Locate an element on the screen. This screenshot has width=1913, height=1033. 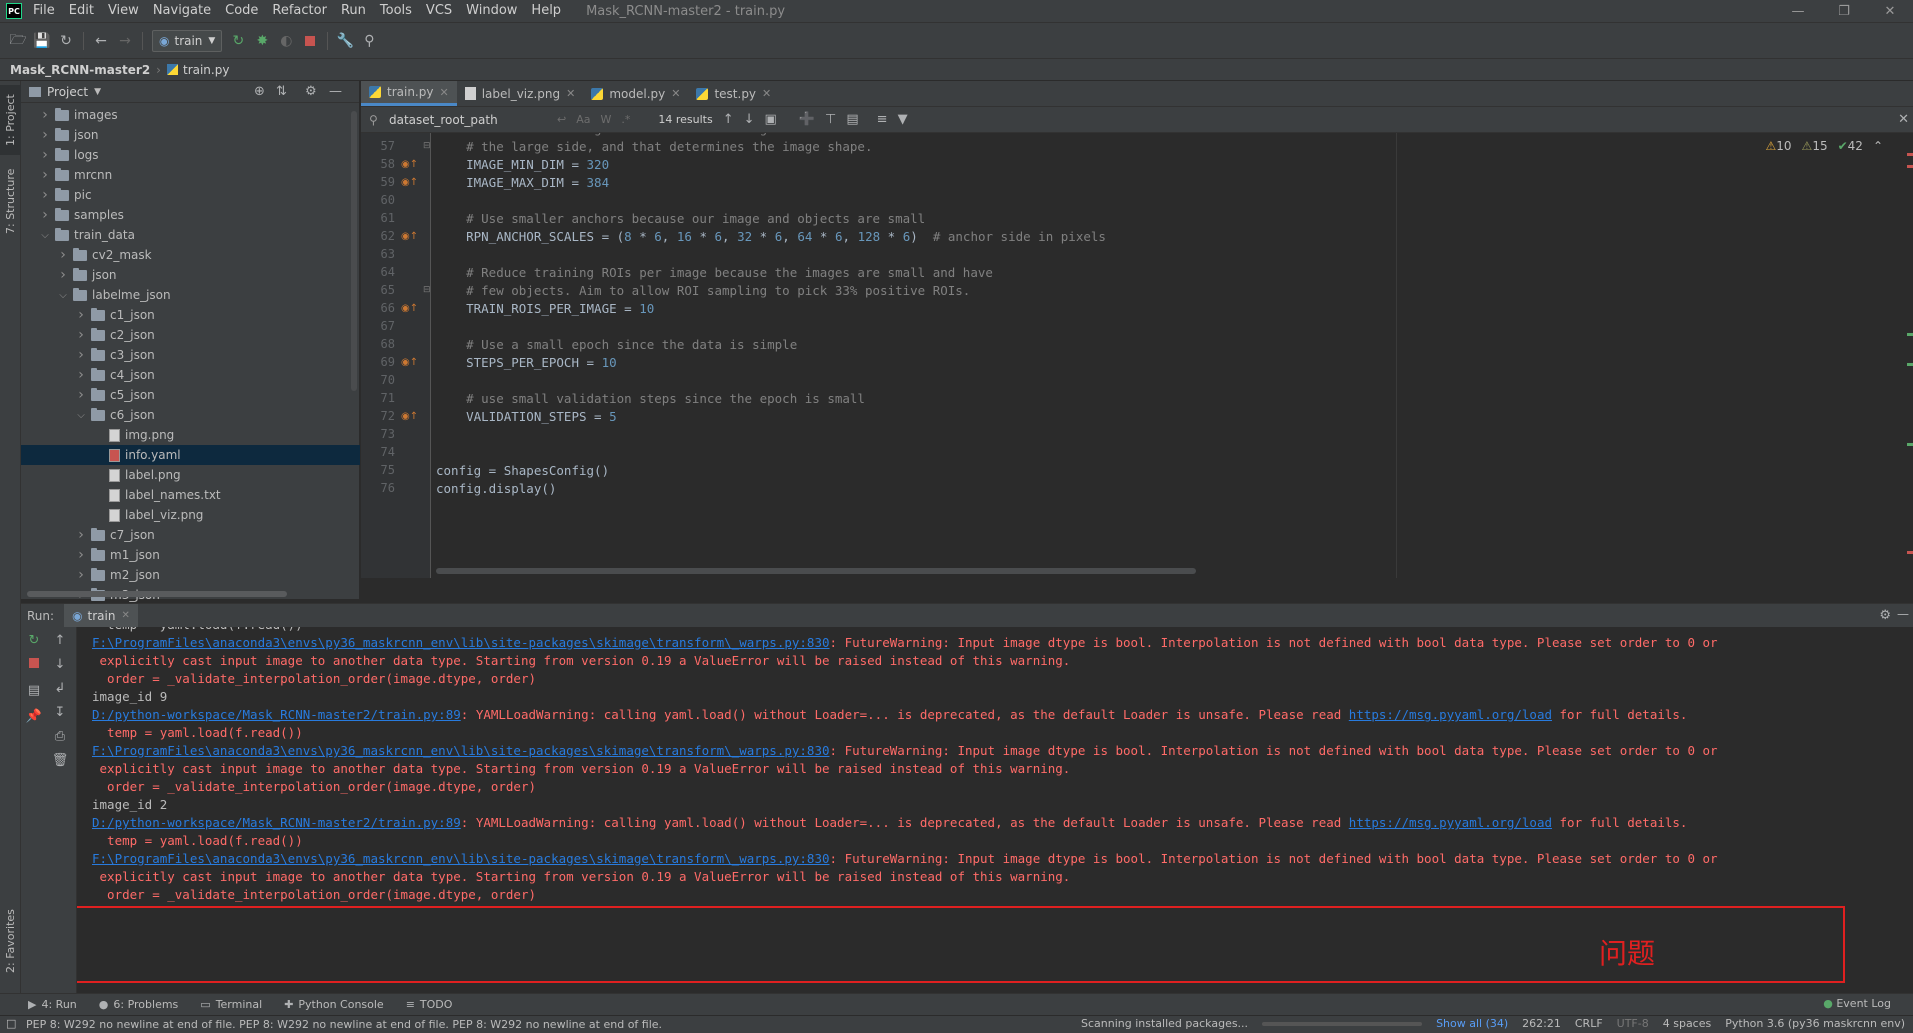
layout-icon: ▤ is located at coordinates (34, 690).